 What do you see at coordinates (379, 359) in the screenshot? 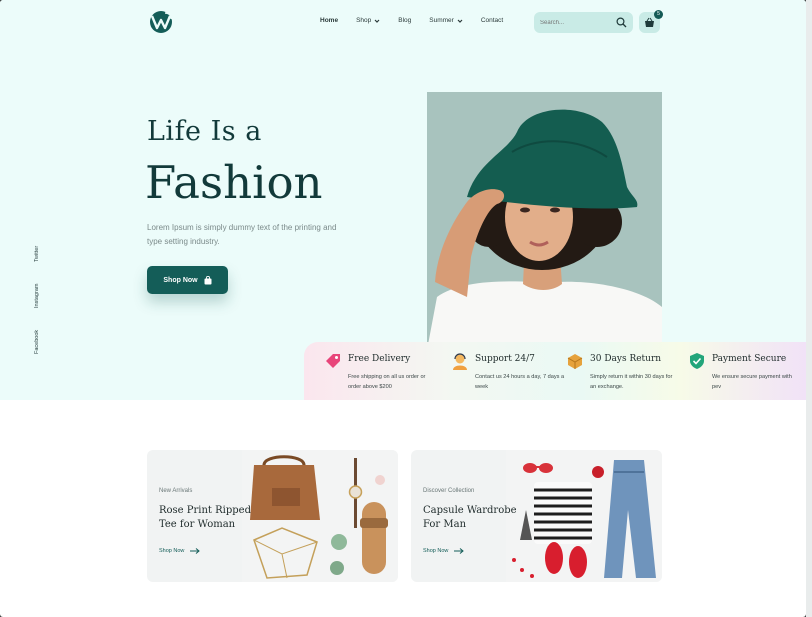
I see `feature-title: Free Delivery` at bounding box center [379, 359].